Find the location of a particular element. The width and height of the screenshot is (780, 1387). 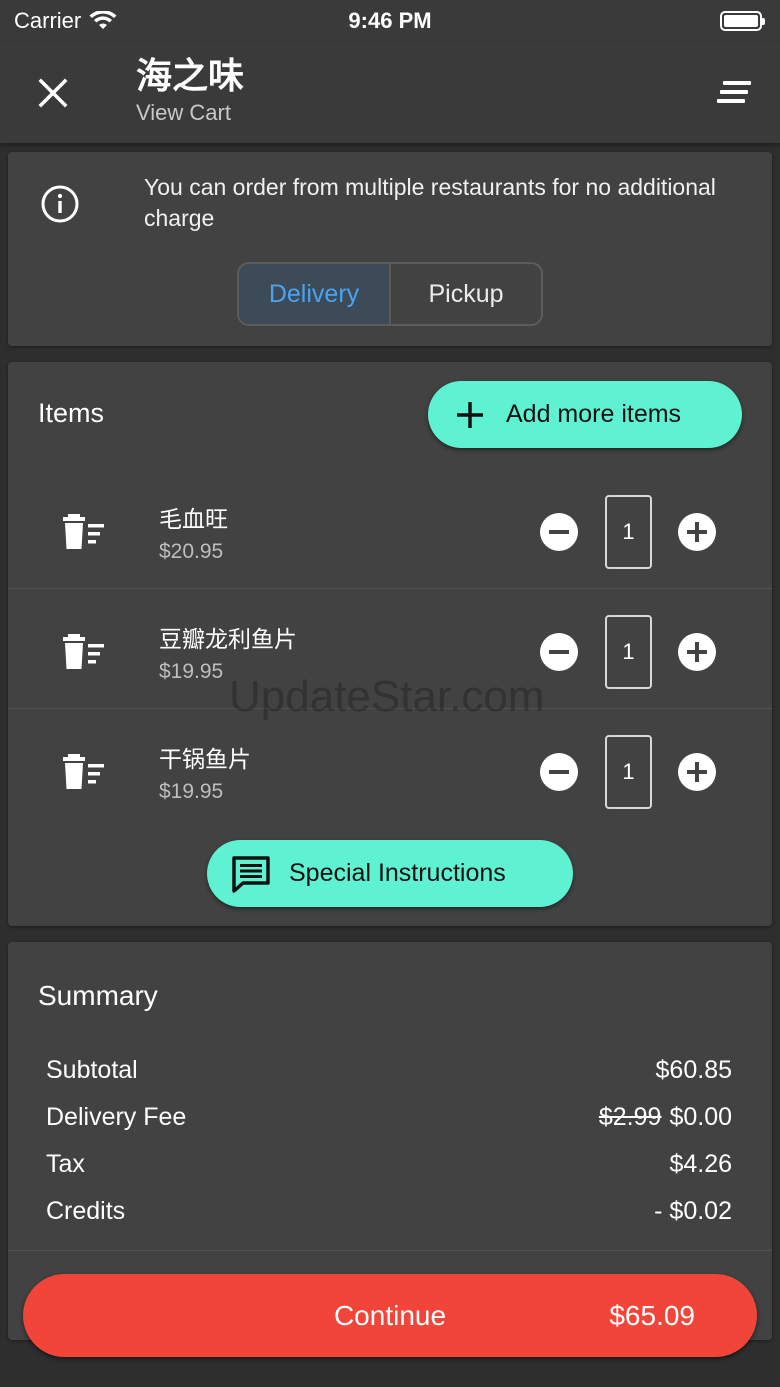

summary-heading: Summary is located at coordinates (98, 995).